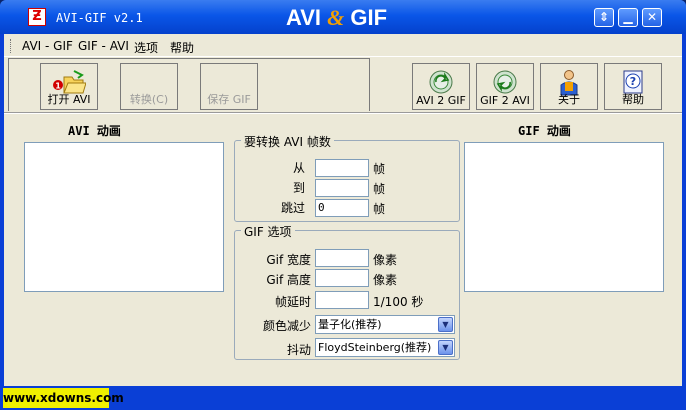  I want to click on avi2gif-label: AVI 2 GIF, so click(441, 100).